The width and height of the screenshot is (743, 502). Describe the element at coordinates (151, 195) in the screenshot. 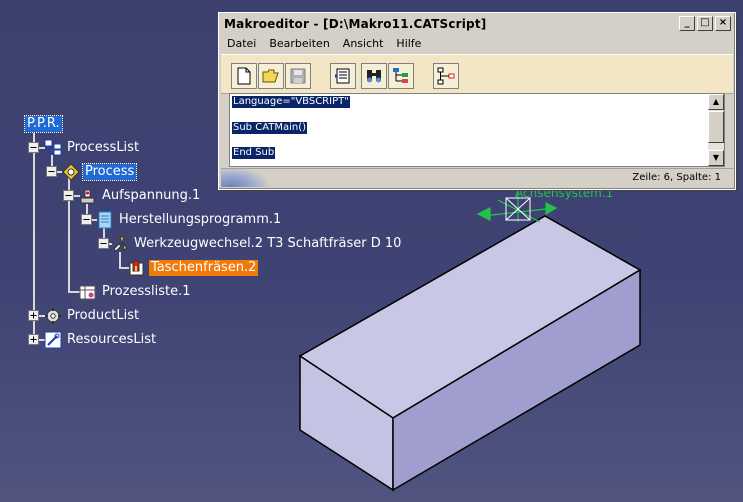

I see `tree-item-label: Aufspannung.1` at that location.